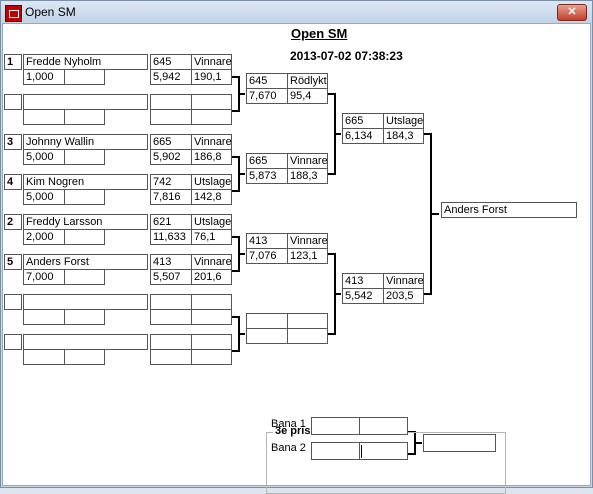 Image resolution: width=593 pixels, height=494 pixels. I want to click on player-name: Fredde Nyholm, so click(85, 62).